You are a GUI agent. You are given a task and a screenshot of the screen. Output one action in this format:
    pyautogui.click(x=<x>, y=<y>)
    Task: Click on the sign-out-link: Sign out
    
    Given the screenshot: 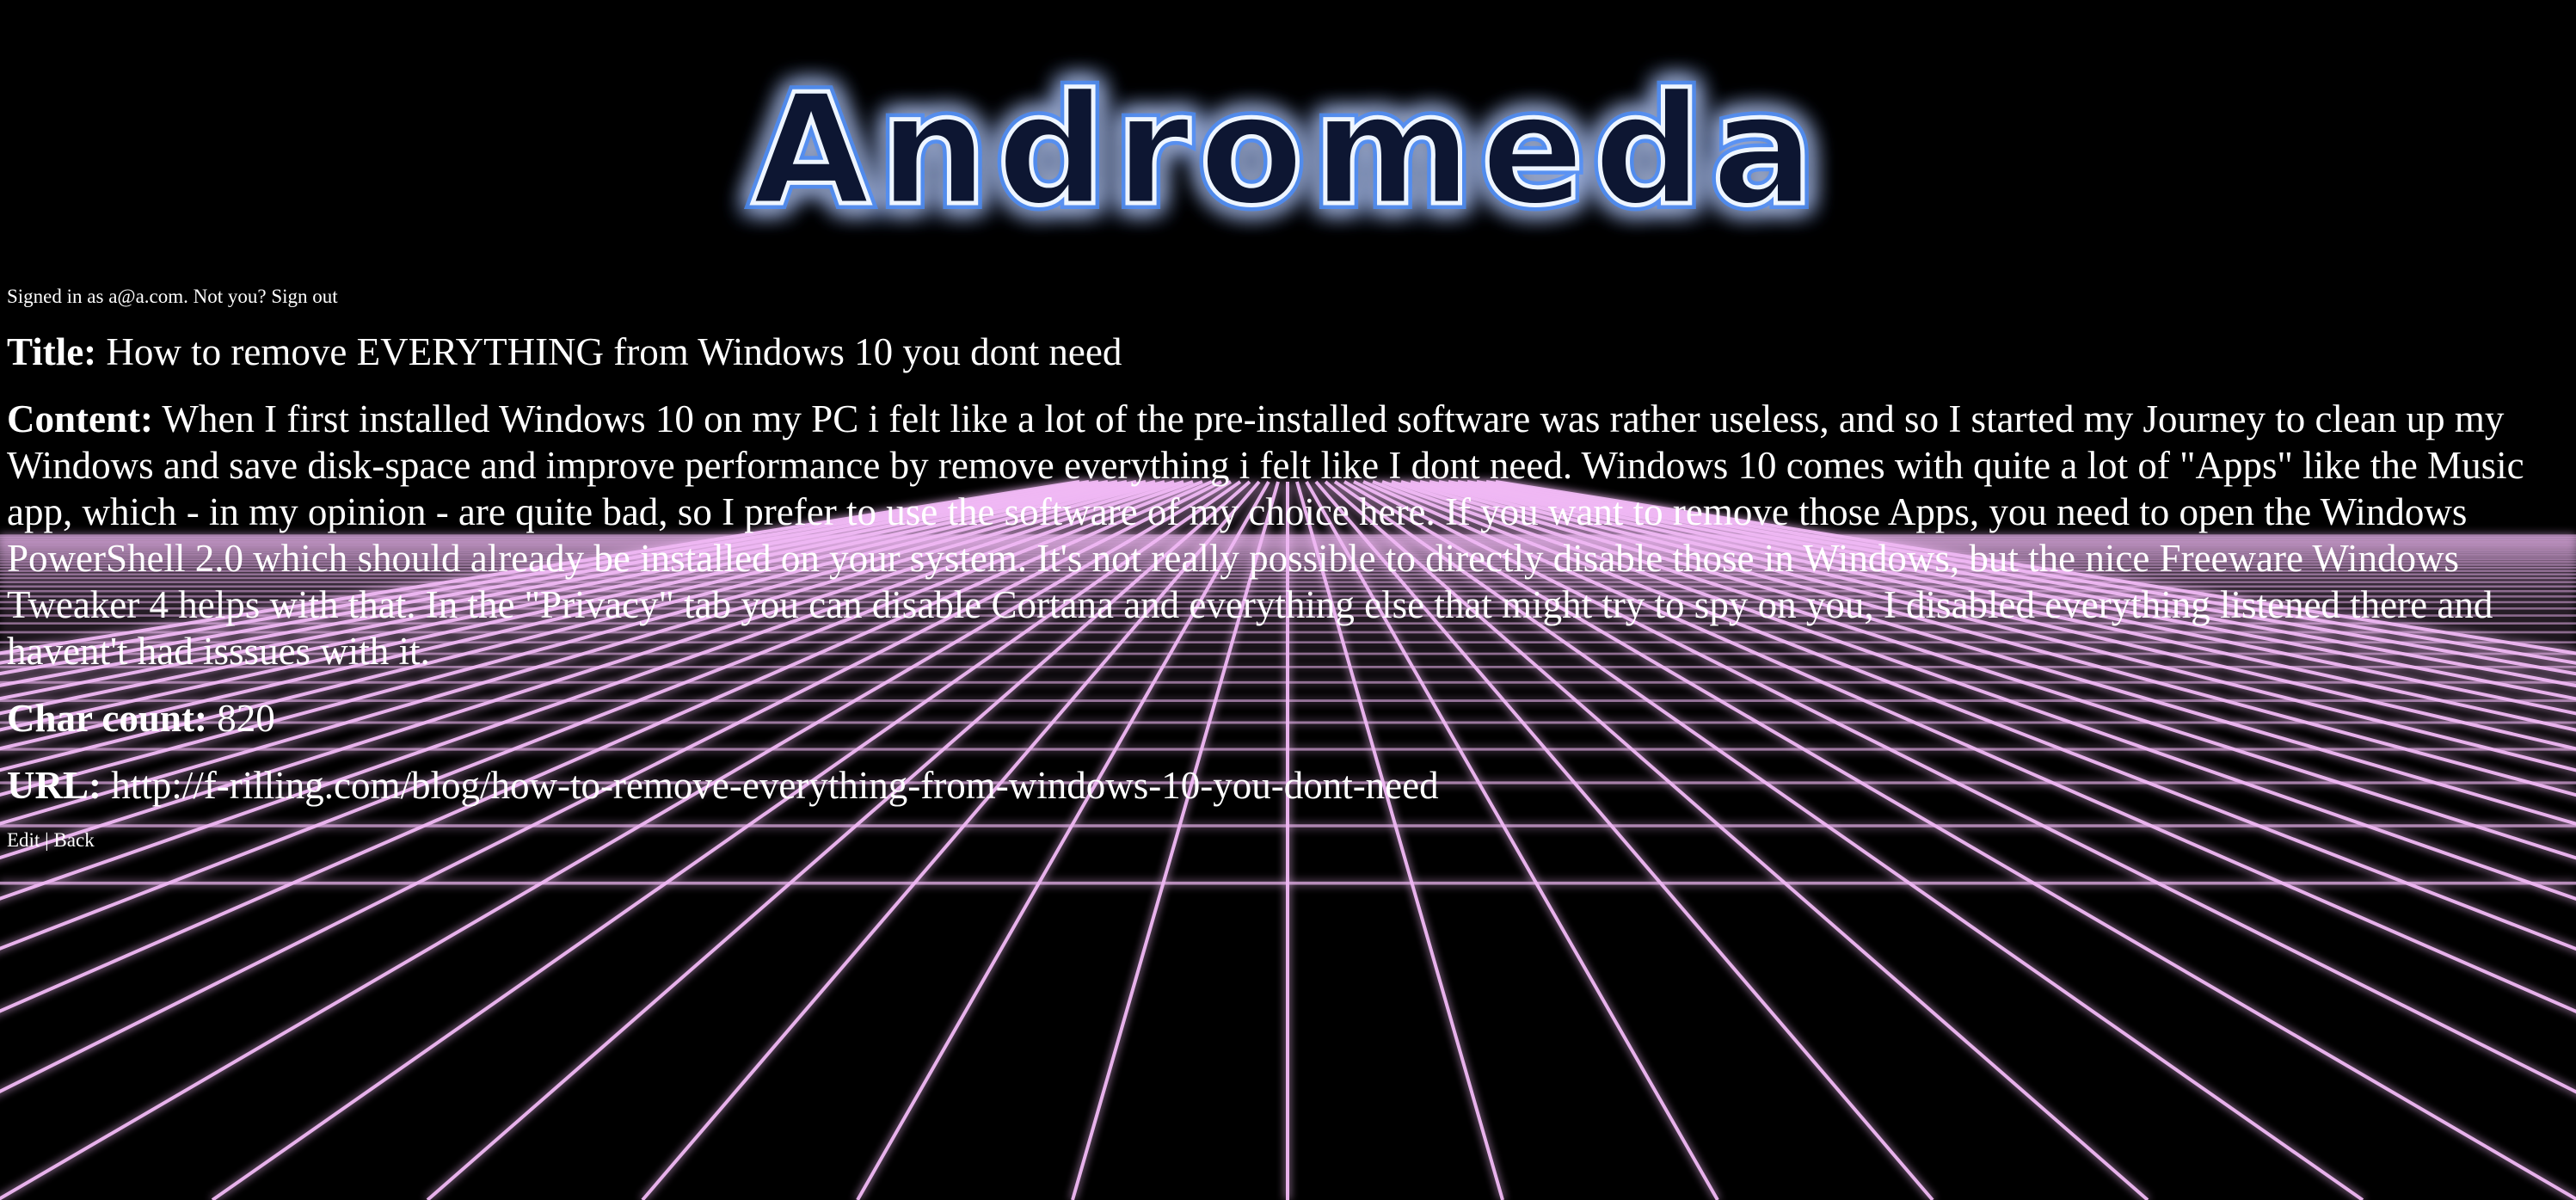 What is the action you would take?
    pyautogui.click(x=304, y=297)
    